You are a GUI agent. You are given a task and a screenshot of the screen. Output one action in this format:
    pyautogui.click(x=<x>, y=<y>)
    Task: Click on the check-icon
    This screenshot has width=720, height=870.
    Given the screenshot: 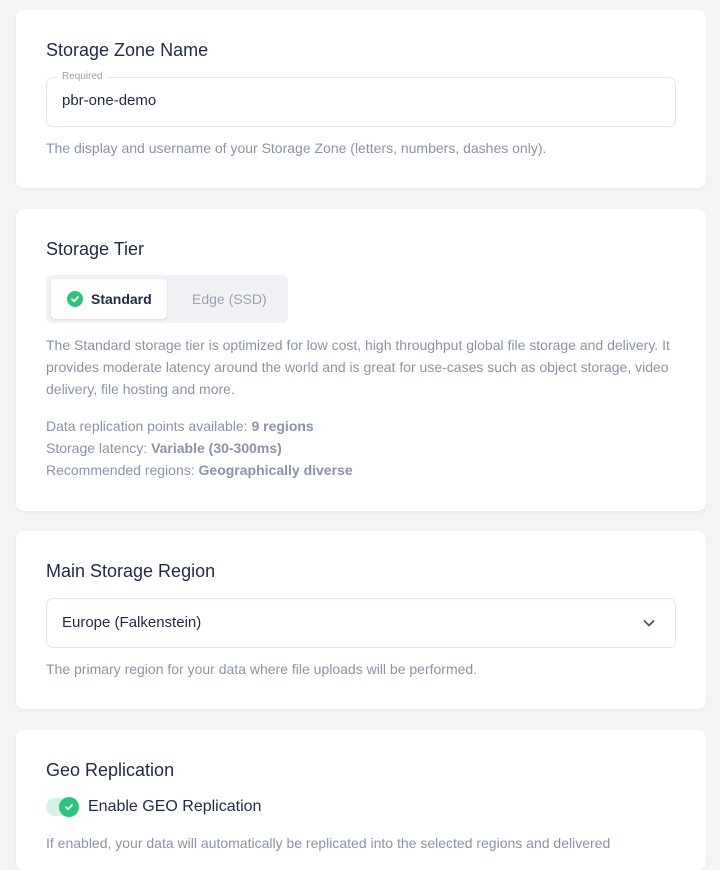 What is the action you would take?
    pyautogui.click(x=69, y=807)
    